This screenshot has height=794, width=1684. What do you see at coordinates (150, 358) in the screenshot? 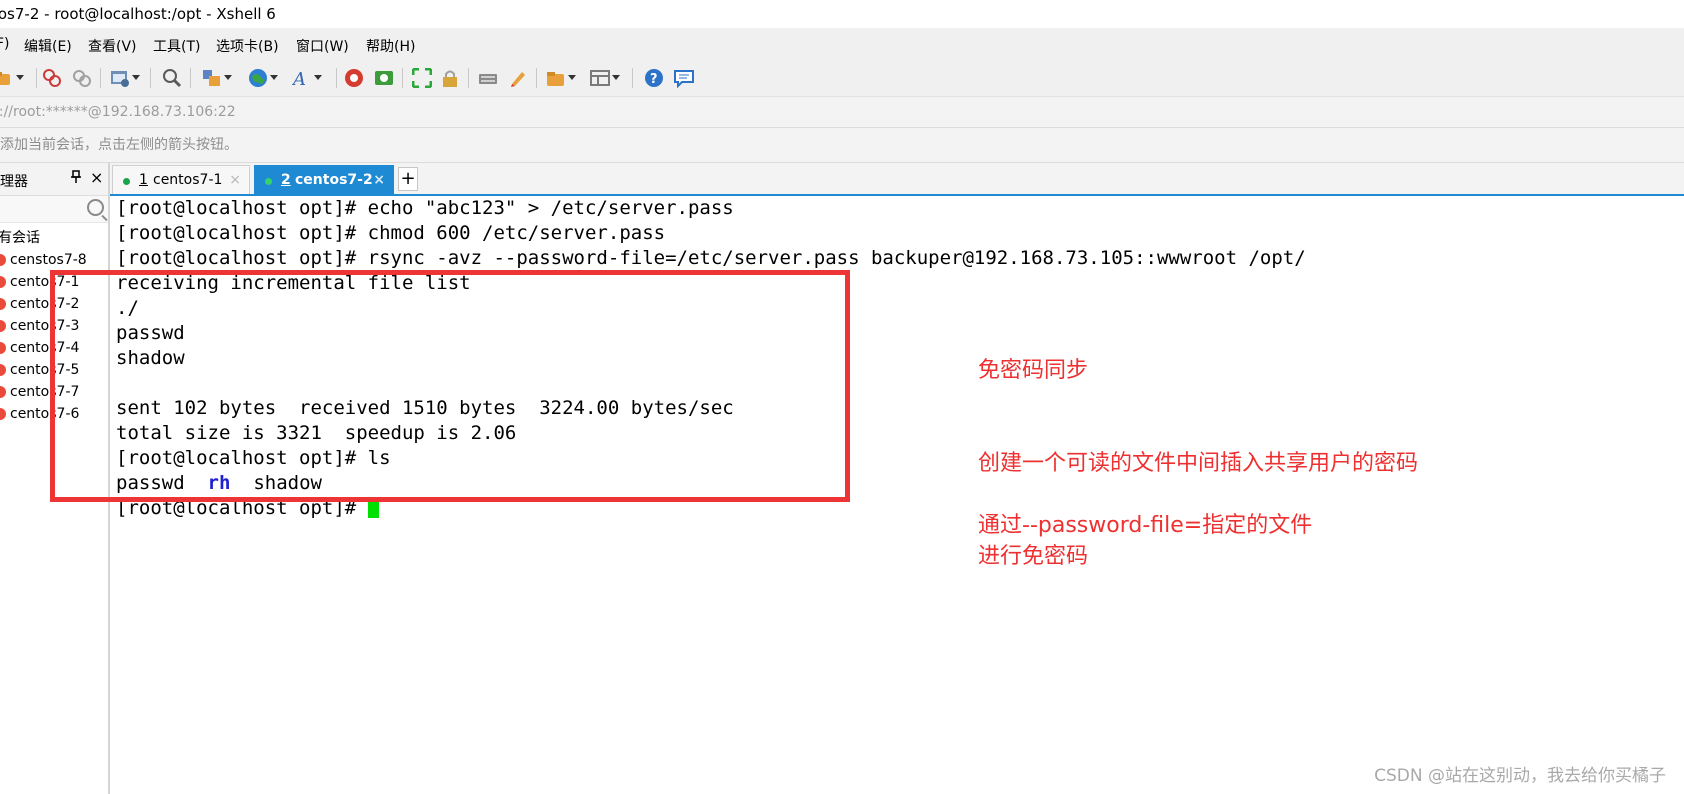
I see `terminal-line: shadow` at bounding box center [150, 358].